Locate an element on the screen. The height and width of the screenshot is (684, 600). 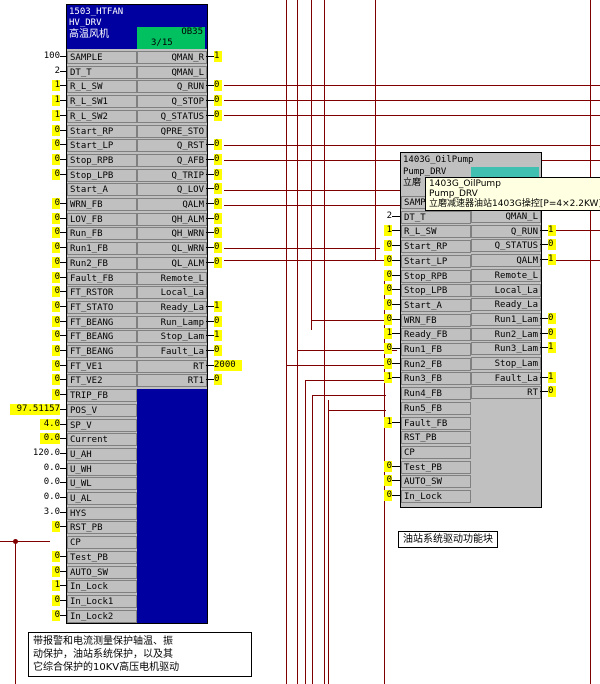
input-pin-start-a: Start_A is located at coordinates (436, 305).